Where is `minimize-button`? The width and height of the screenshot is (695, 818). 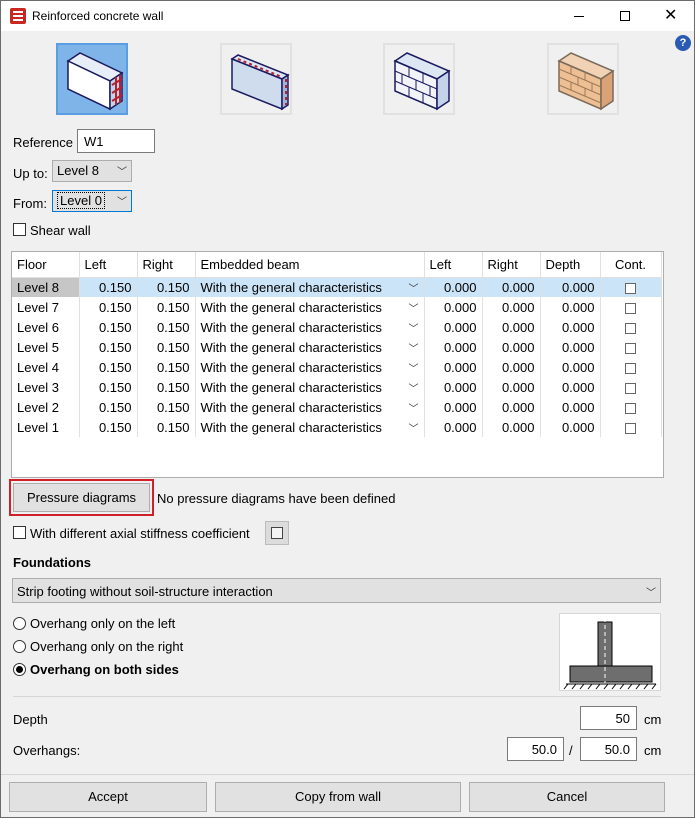 minimize-button is located at coordinates (579, 16).